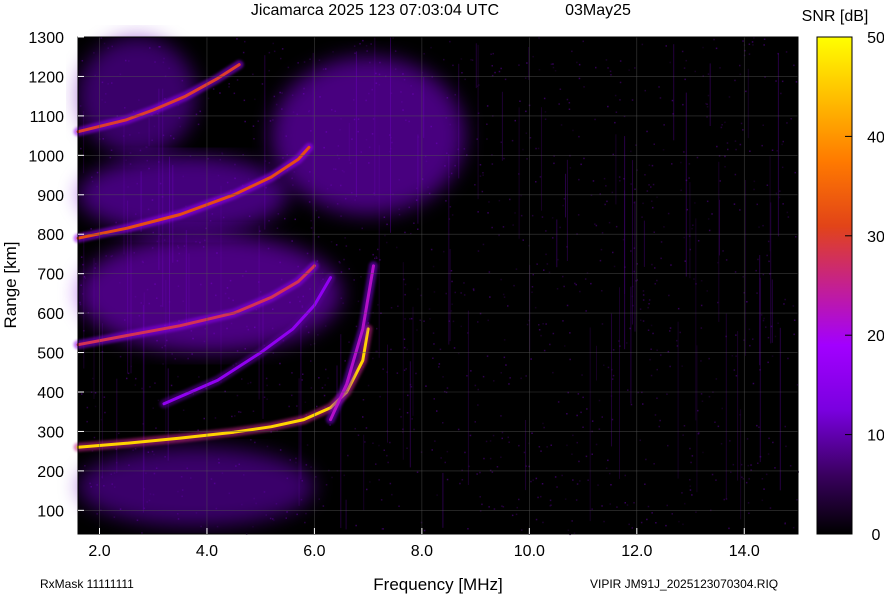 The image size is (884, 595). Describe the element at coordinates (834, 285) in the screenshot. I see `colorbar` at that location.